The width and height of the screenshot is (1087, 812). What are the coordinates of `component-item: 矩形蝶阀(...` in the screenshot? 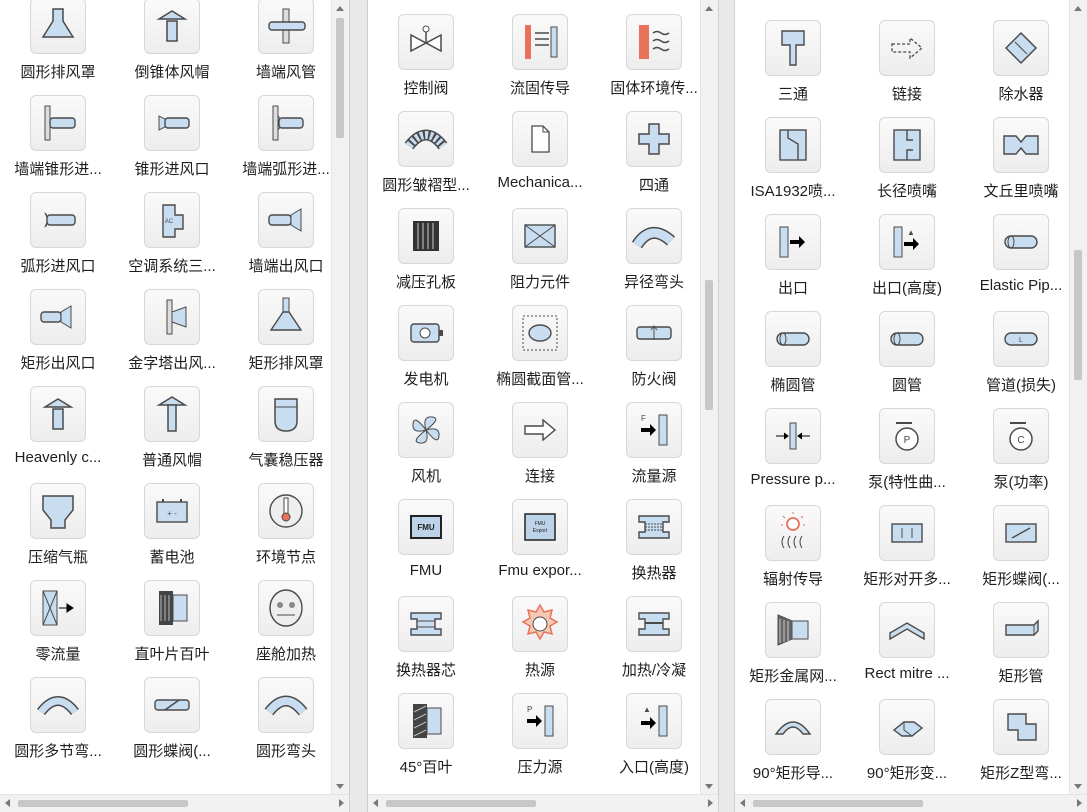 It's located at (1021, 552).